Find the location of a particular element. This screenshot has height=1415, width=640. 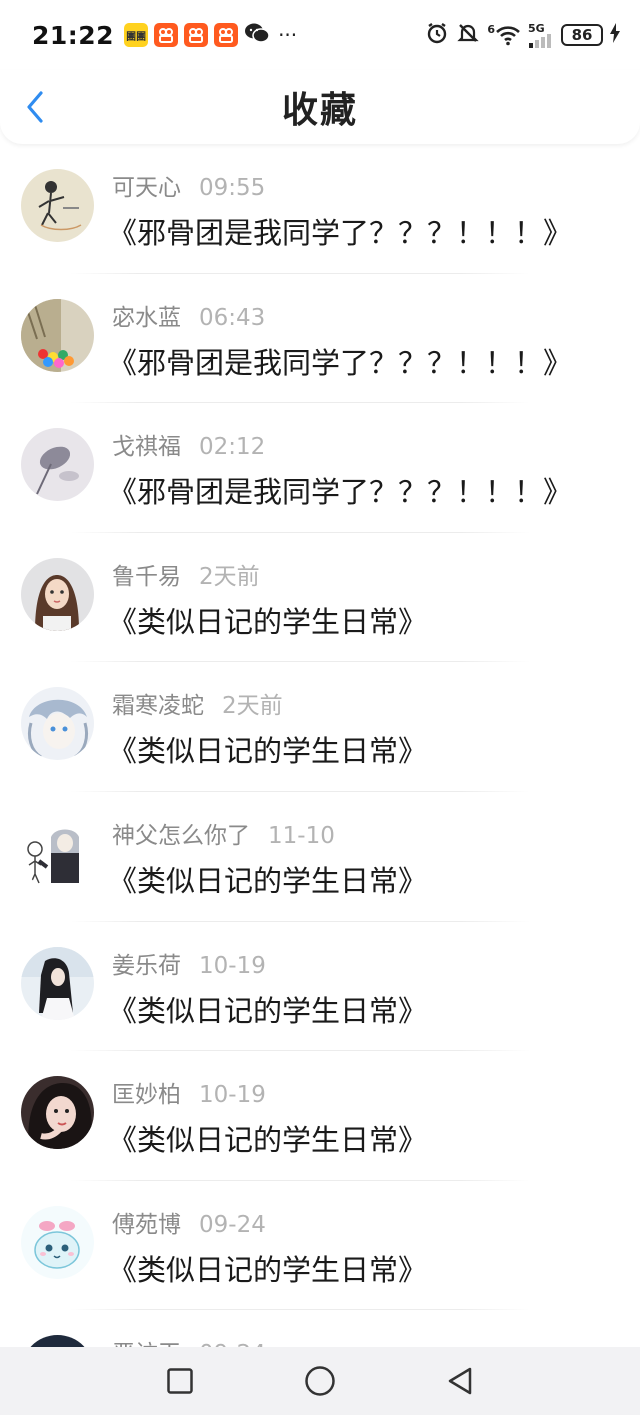

item-meta: 宓水蓝 06:43 is located at coordinates (188, 315).